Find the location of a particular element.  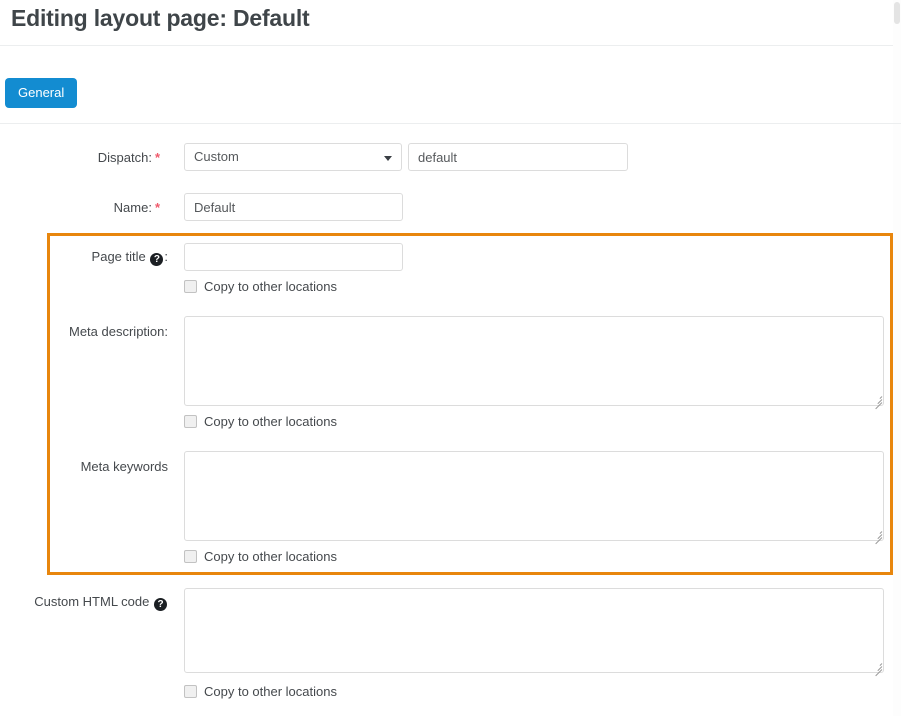

page-title-label: Page title ?: is located at coordinates (84, 257).